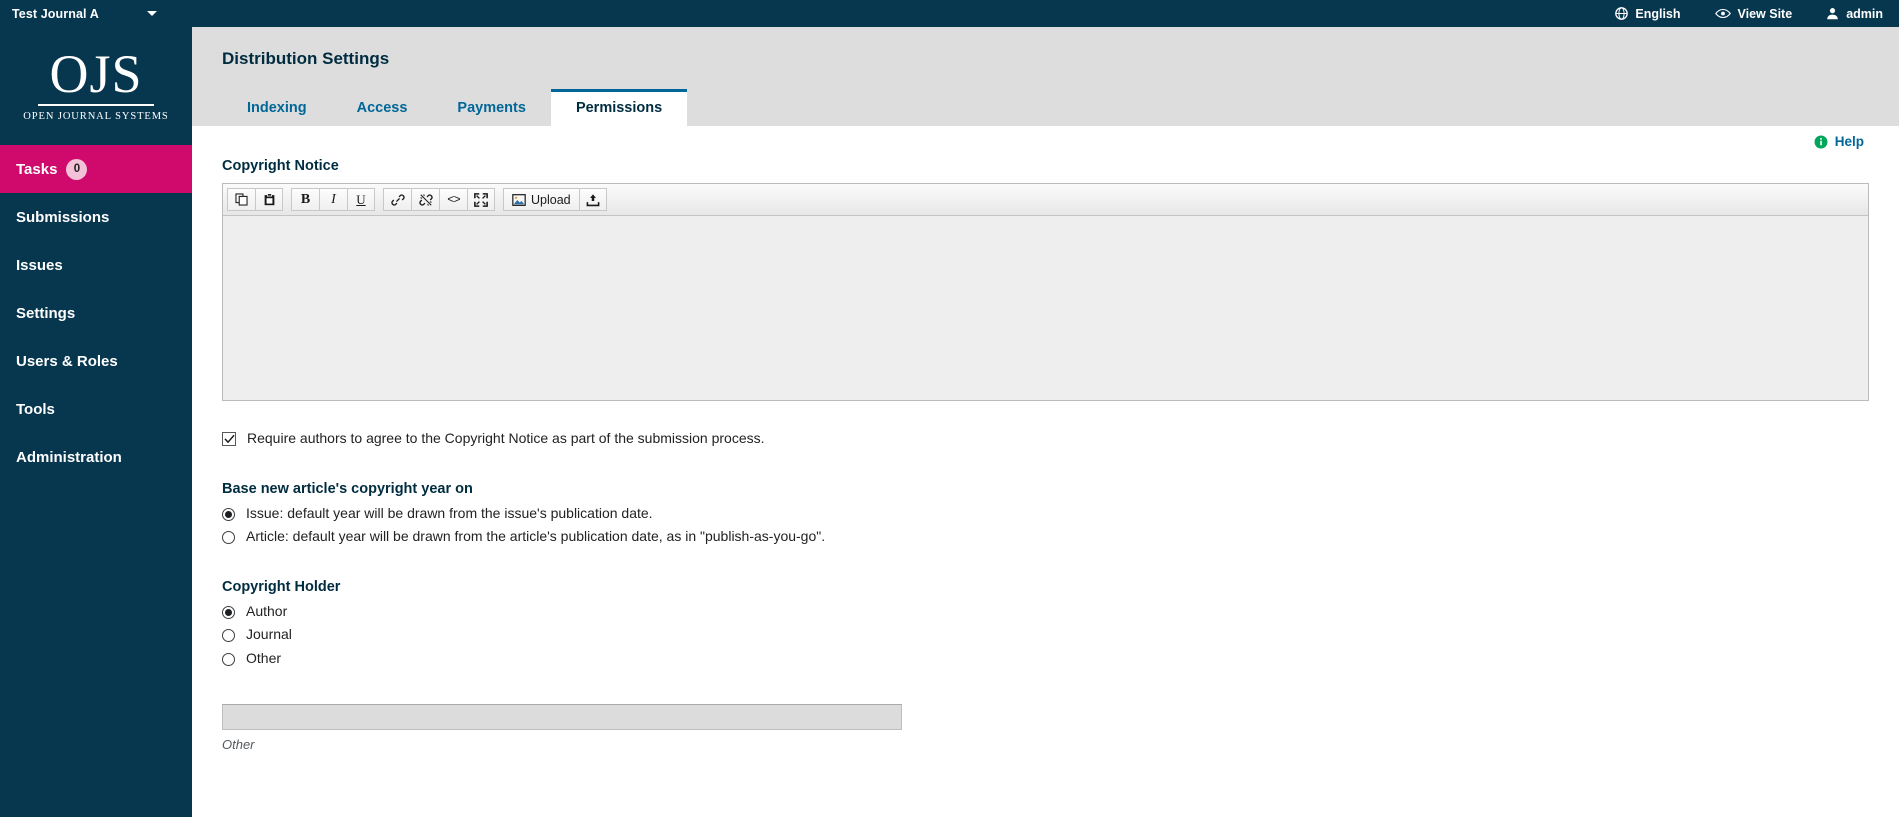  What do you see at coordinates (551, 199) in the screenshot?
I see `upload-label: Upload` at bounding box center [551, 199].